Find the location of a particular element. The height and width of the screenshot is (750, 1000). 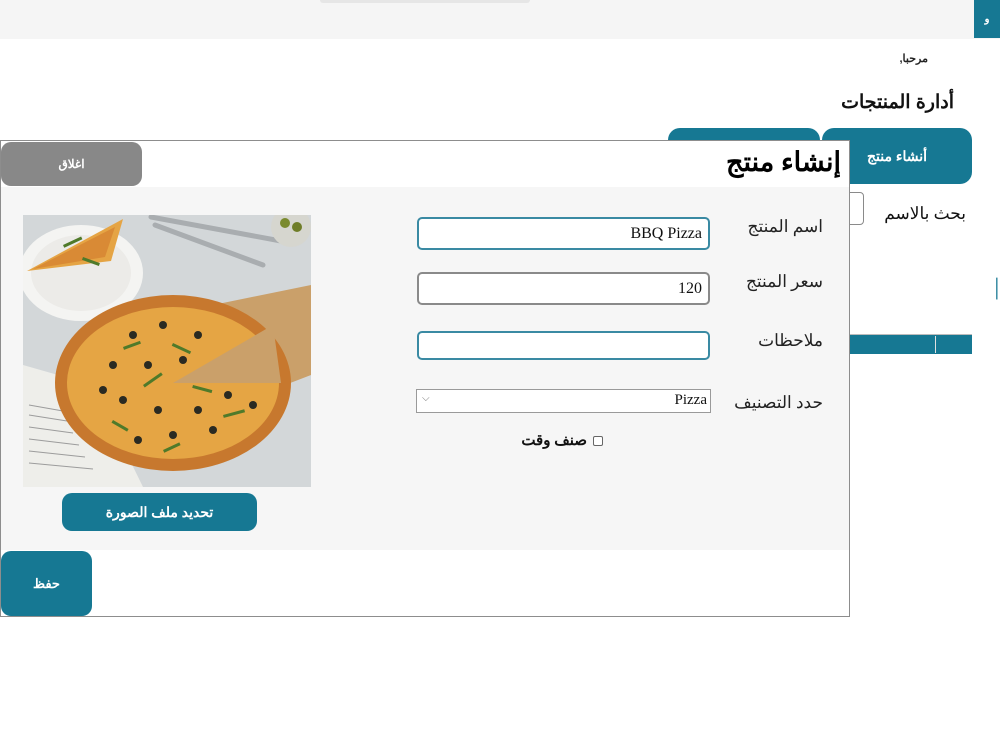

table-header-divider is located at coordinates (935, 344).